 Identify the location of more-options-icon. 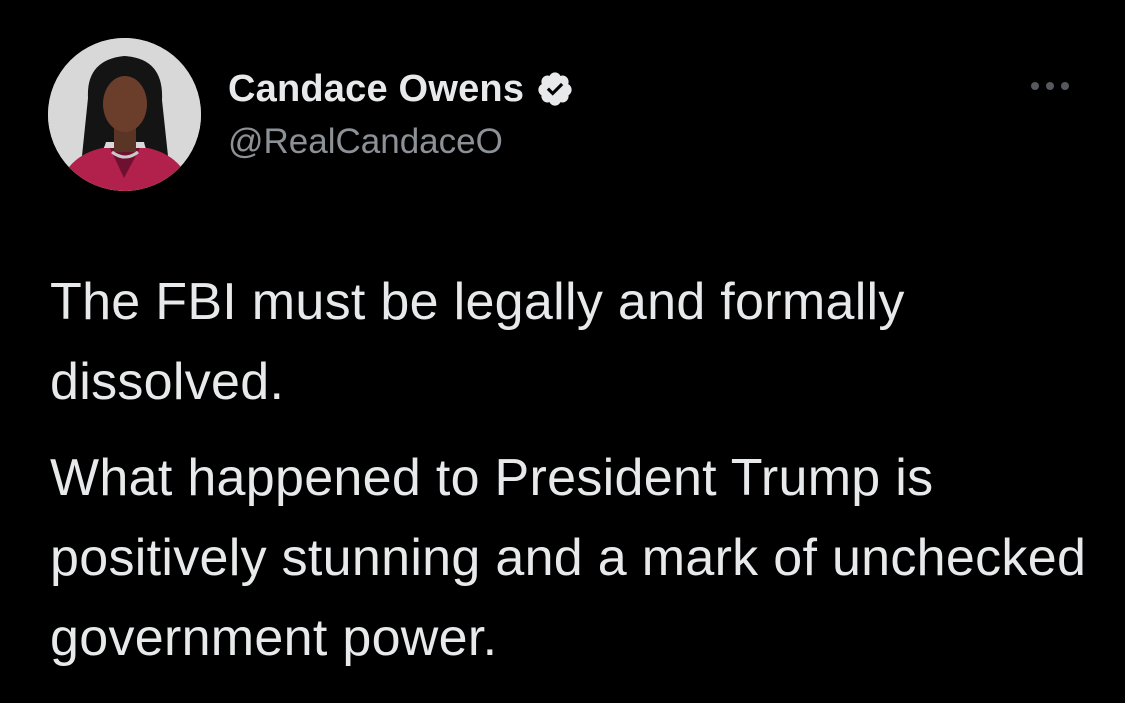
(1050, 86).